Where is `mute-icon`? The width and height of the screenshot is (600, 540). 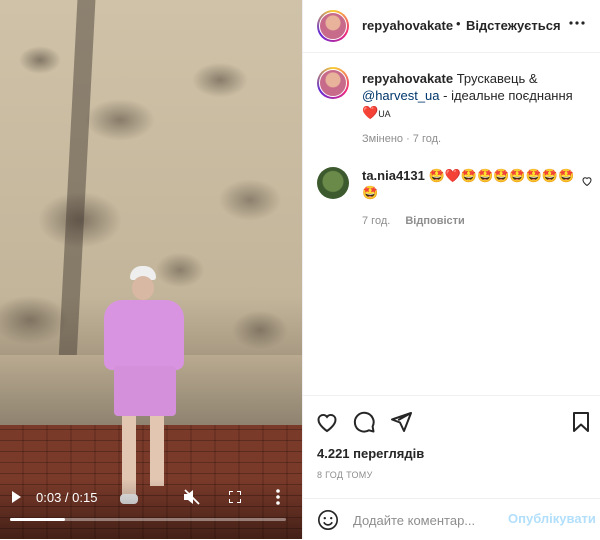 mute-icon is located at coordinates (192, 497).